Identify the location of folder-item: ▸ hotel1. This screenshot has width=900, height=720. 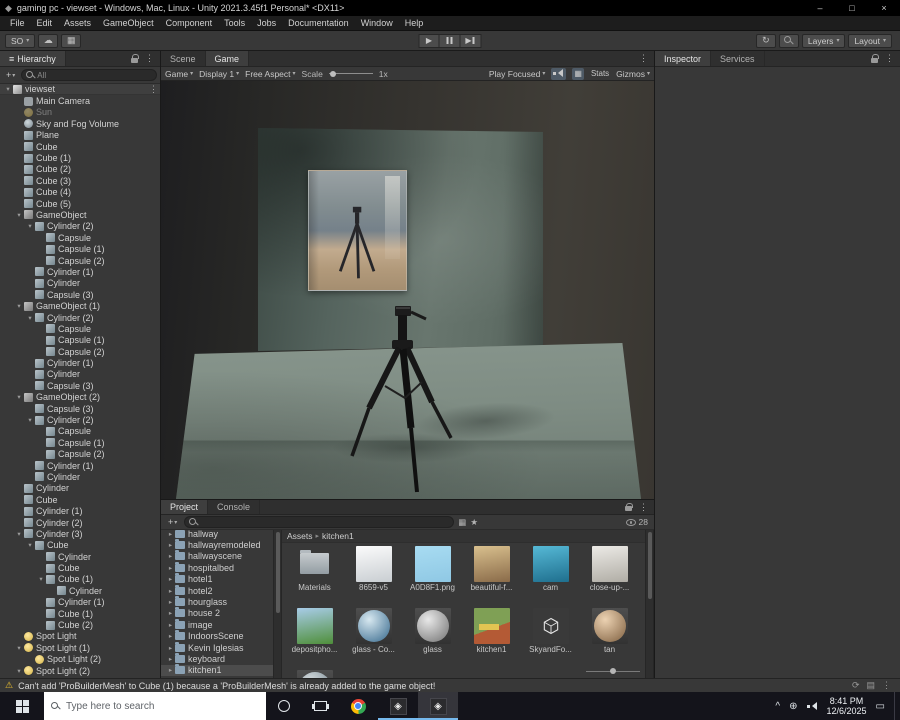
(217, 579).